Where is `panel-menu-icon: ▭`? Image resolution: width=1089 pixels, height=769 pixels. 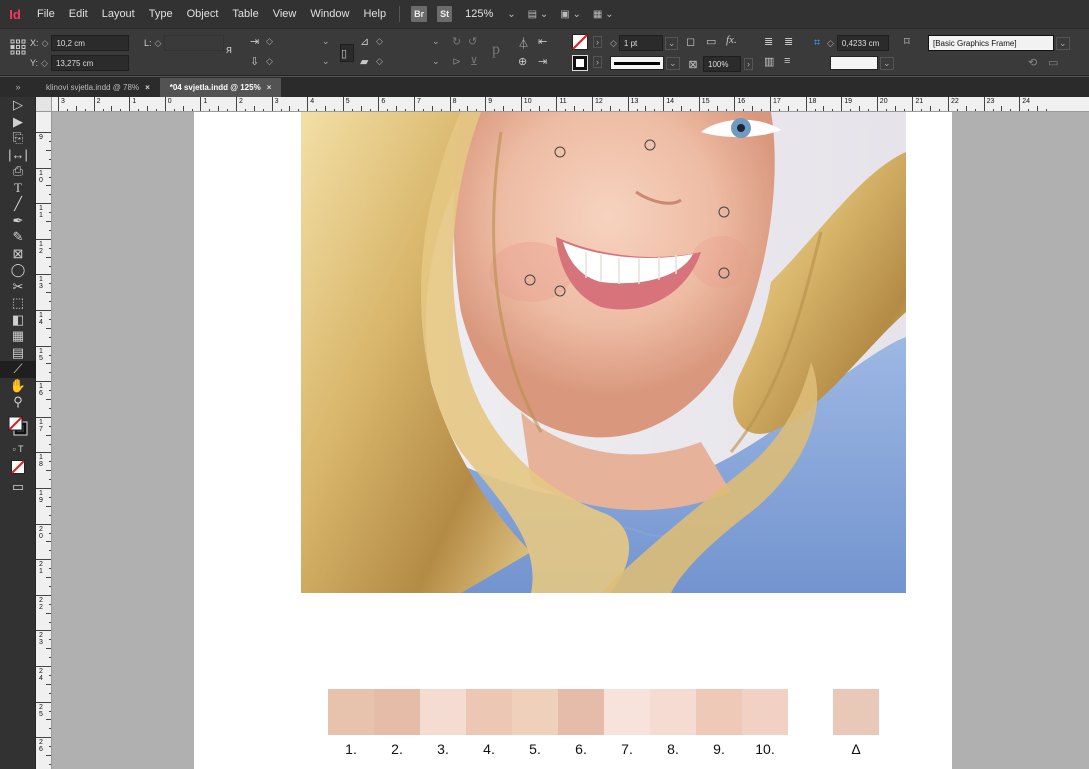 panel-menu-icon: ▭ is located at coordinates (1055, 62).